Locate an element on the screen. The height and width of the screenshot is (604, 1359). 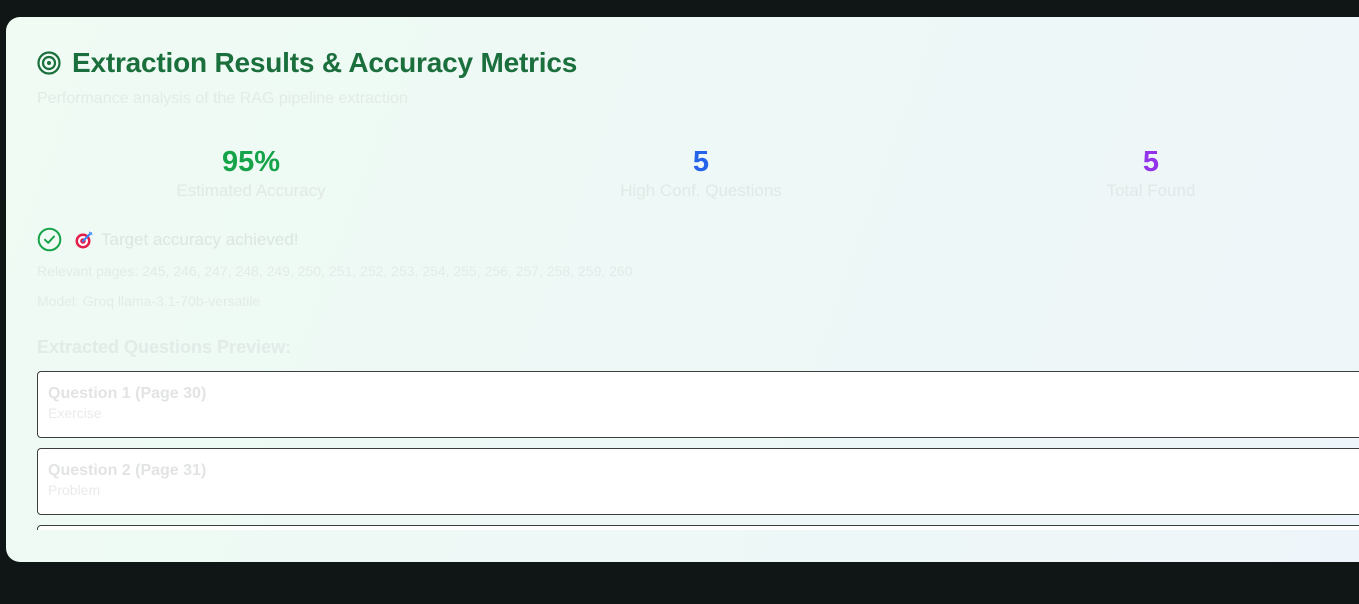
question-title: Question 1 (Page 30) is located at coordinates (127, 393).